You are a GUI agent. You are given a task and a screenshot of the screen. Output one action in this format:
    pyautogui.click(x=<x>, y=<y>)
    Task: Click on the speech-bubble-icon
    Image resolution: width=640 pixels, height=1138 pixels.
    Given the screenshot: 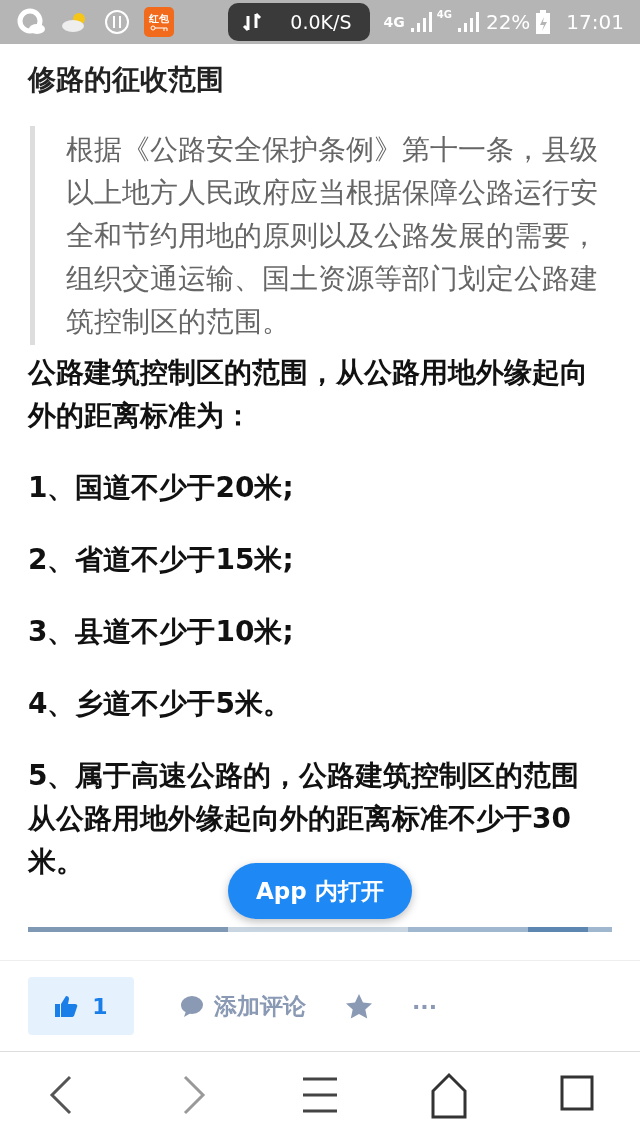 What is the action you would take?
    pyautogui.click(x=192, y=1006)
    